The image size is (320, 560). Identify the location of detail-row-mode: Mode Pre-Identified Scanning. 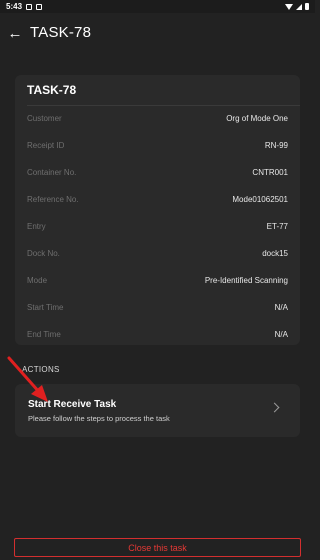
(157, 280).